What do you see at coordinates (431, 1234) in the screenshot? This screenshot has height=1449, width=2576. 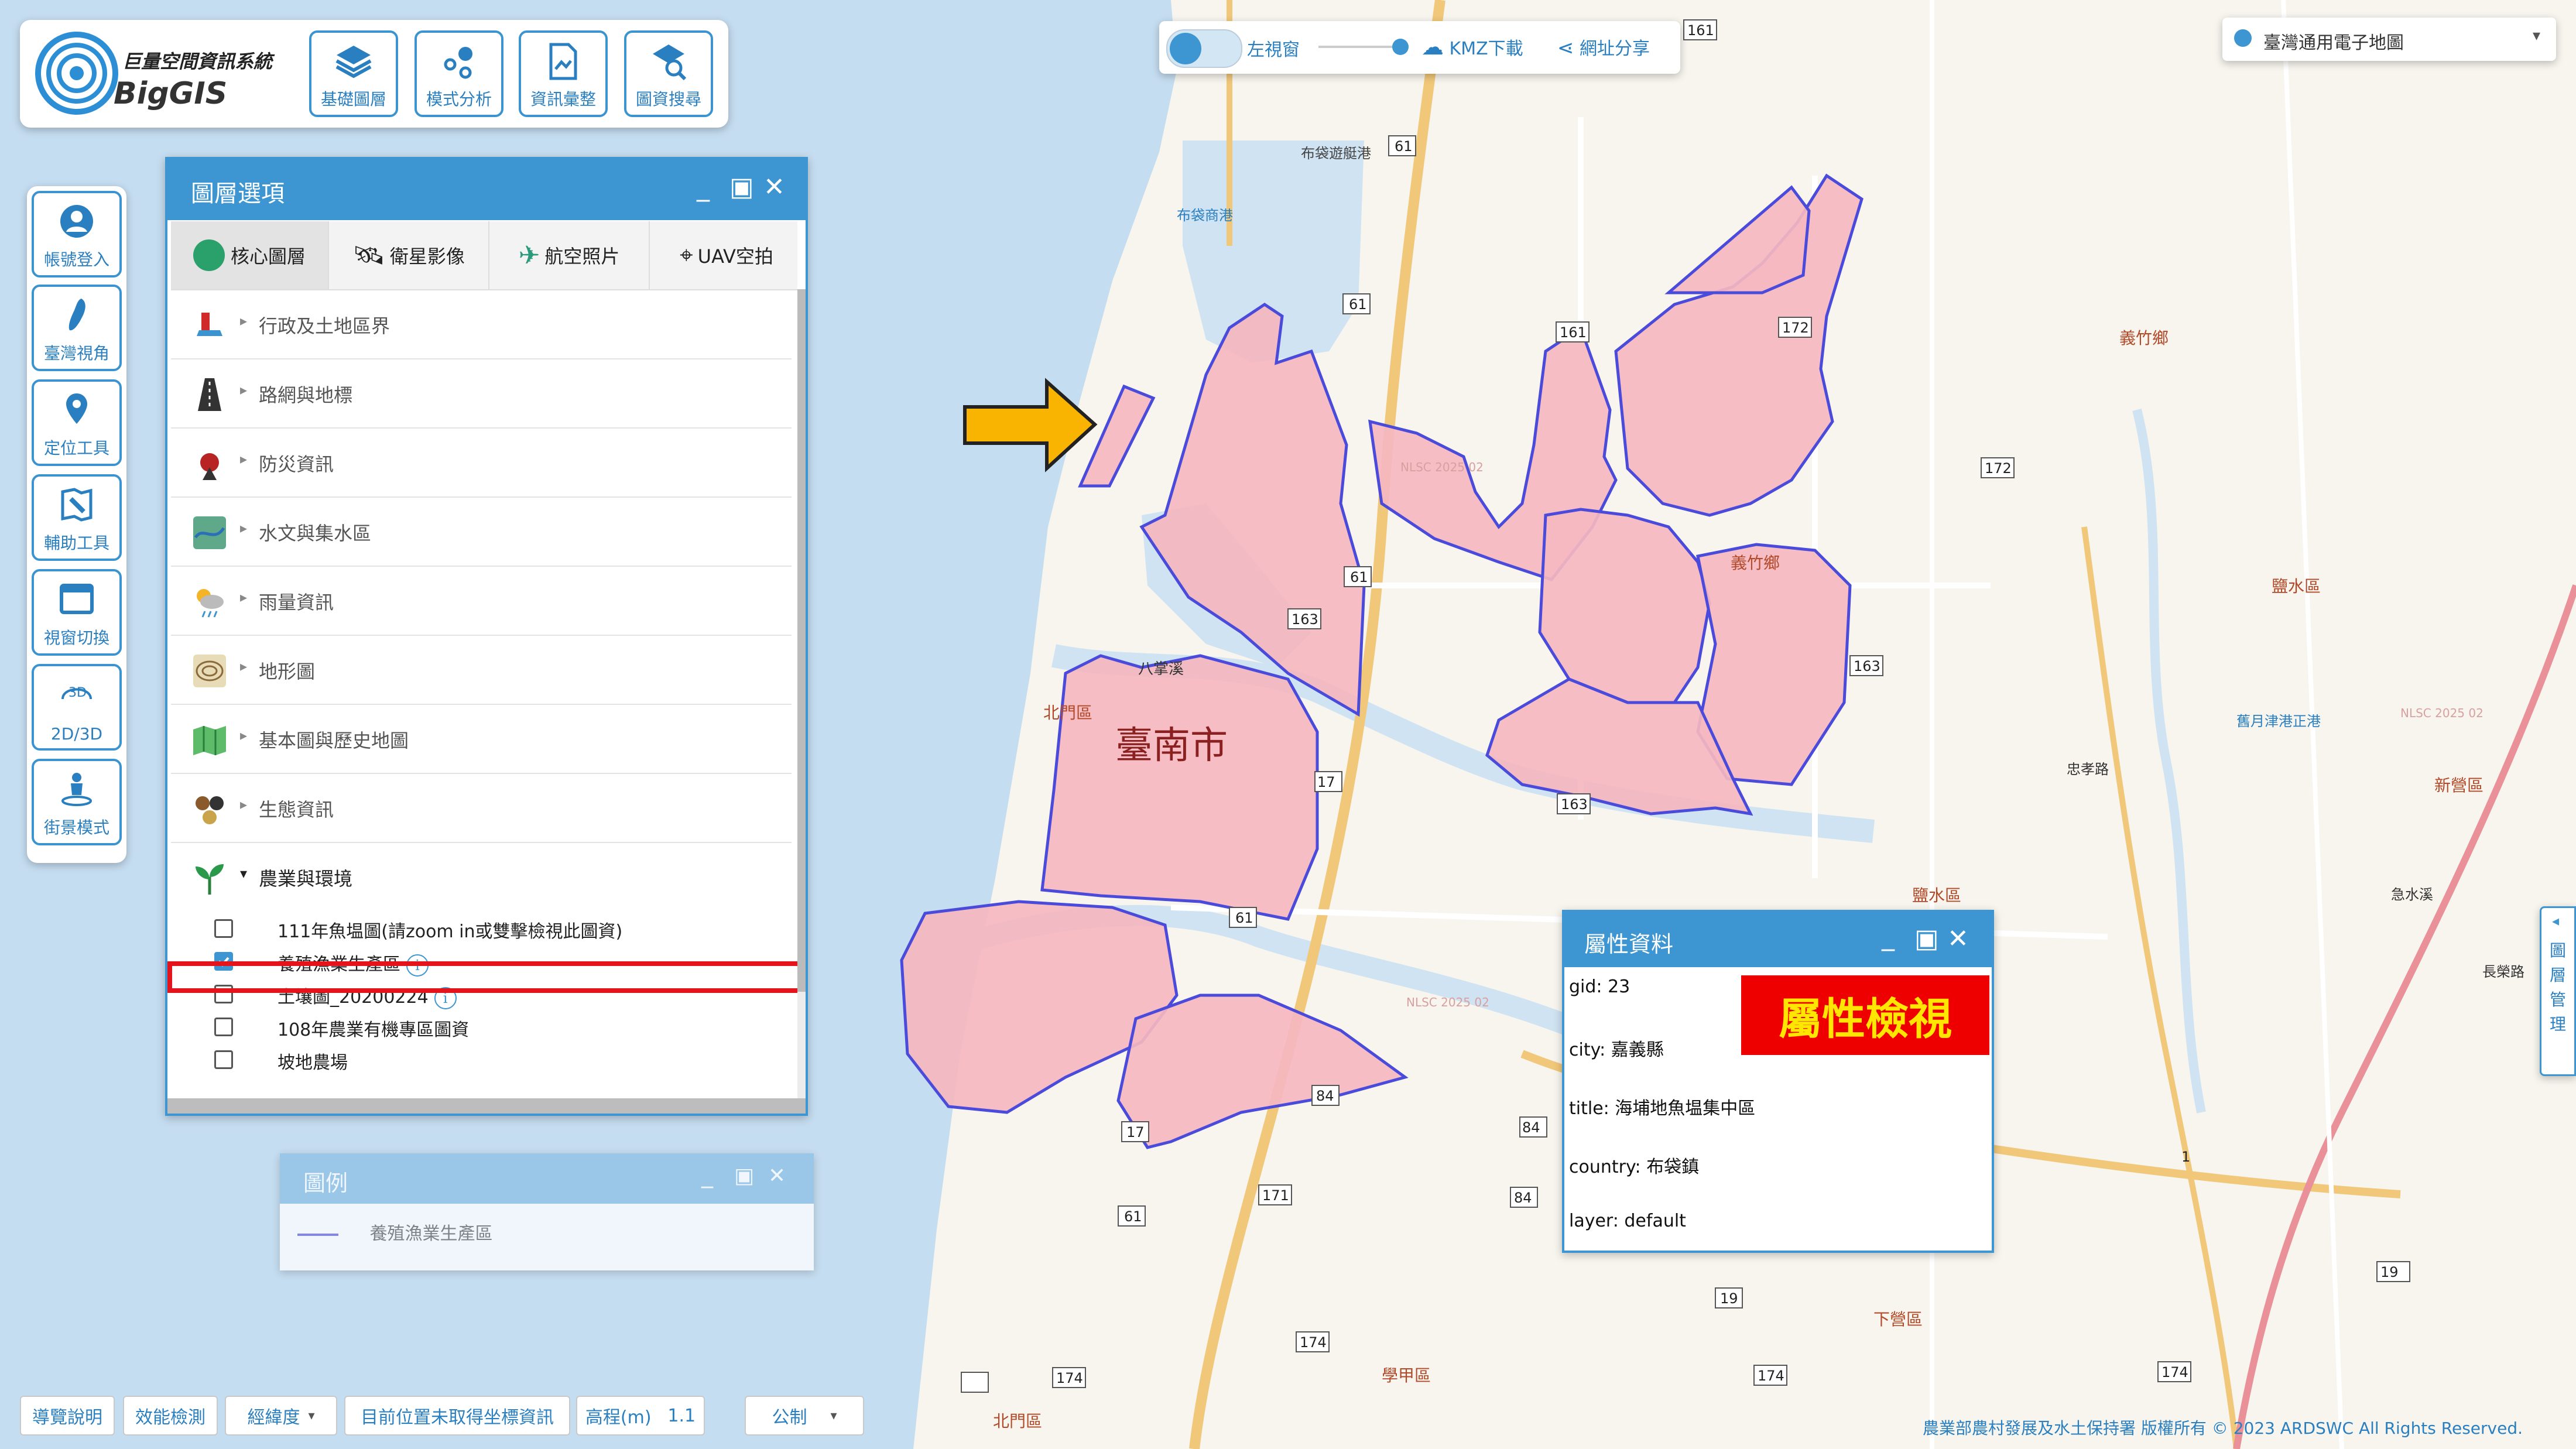 I see `legend-item-label: 養殖漁業生產區` at bounding box center [431, 1234].